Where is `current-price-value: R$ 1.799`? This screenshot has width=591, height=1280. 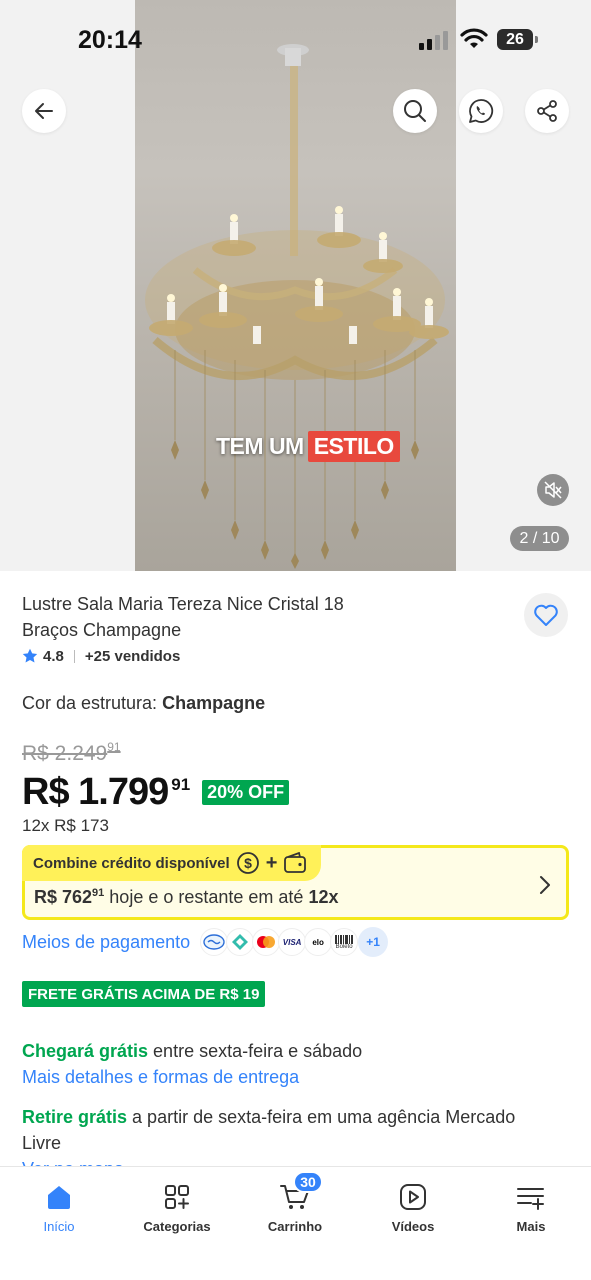 current-price-value: R$ 1.799 is located at coordinates (95, 791).